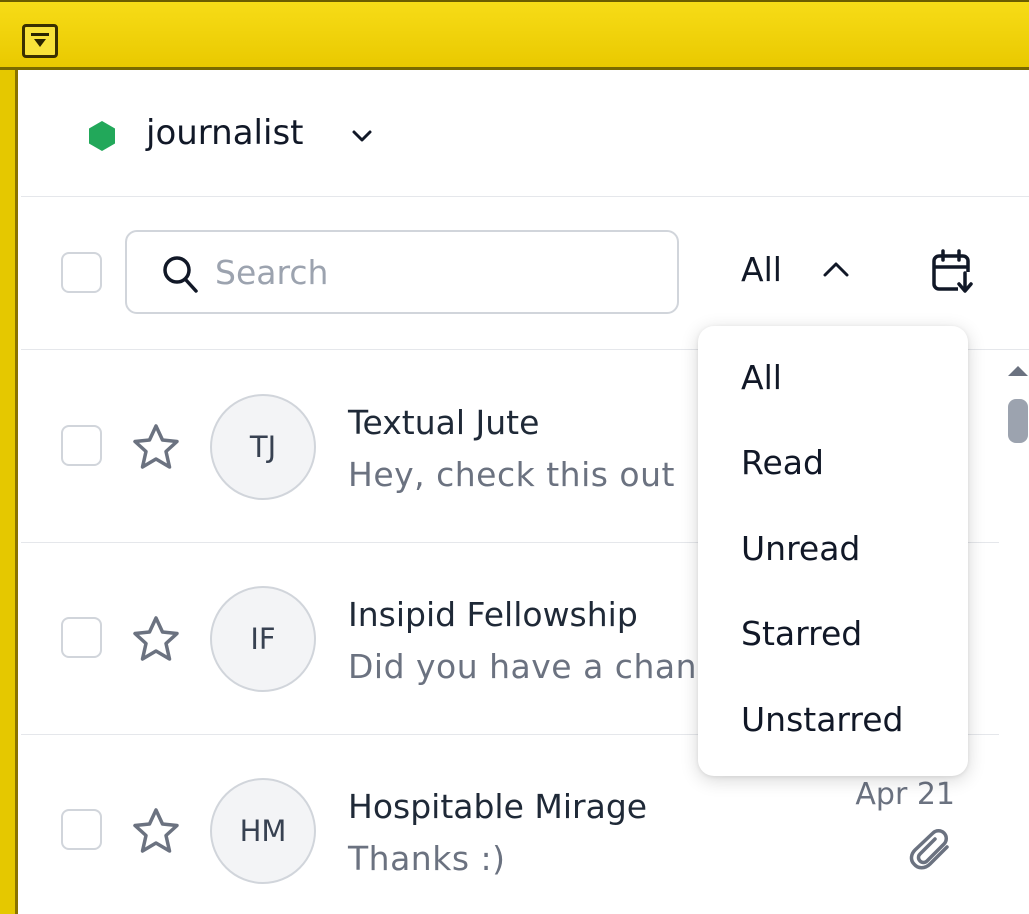 The height and width of the screenshot is (914, 1029). Describe the element at coordinates (801, 633) in the screenshot. I see `filter-option-starred: Starred` at that location.